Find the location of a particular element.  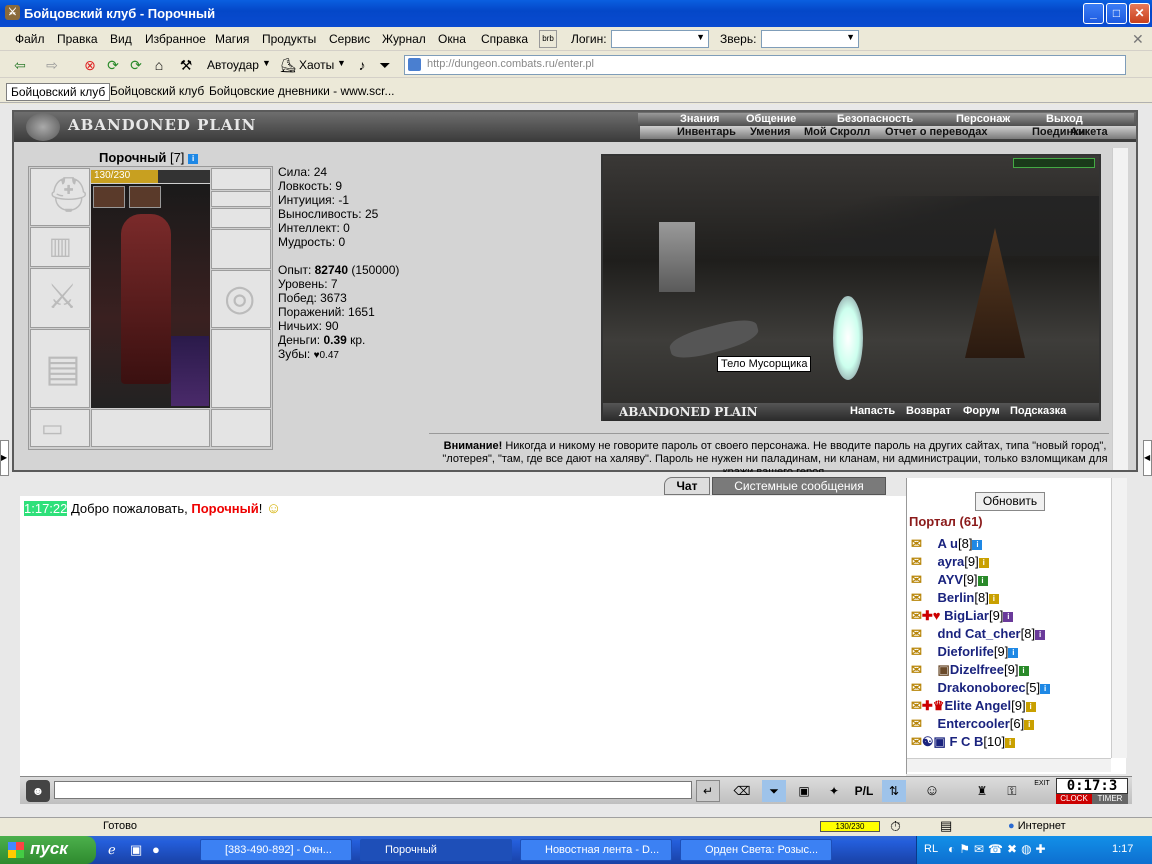

gloves-slot is located at coordinates (241, 249).